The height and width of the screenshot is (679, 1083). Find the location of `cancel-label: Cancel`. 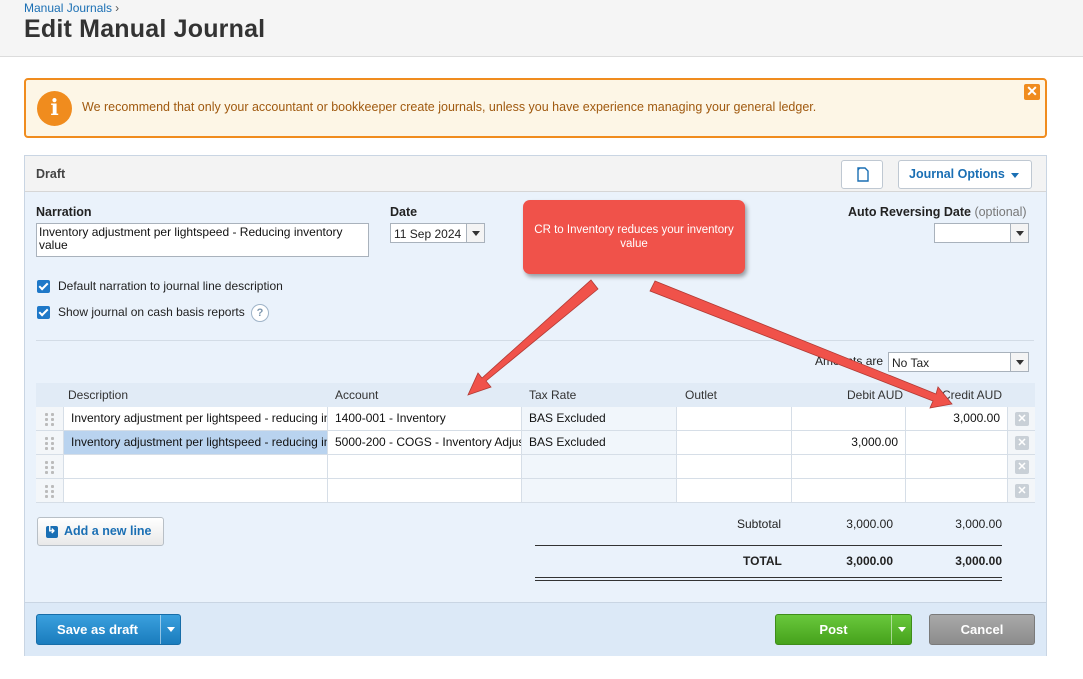

cancel-label: Cancel is located at coordinates (982, 629).